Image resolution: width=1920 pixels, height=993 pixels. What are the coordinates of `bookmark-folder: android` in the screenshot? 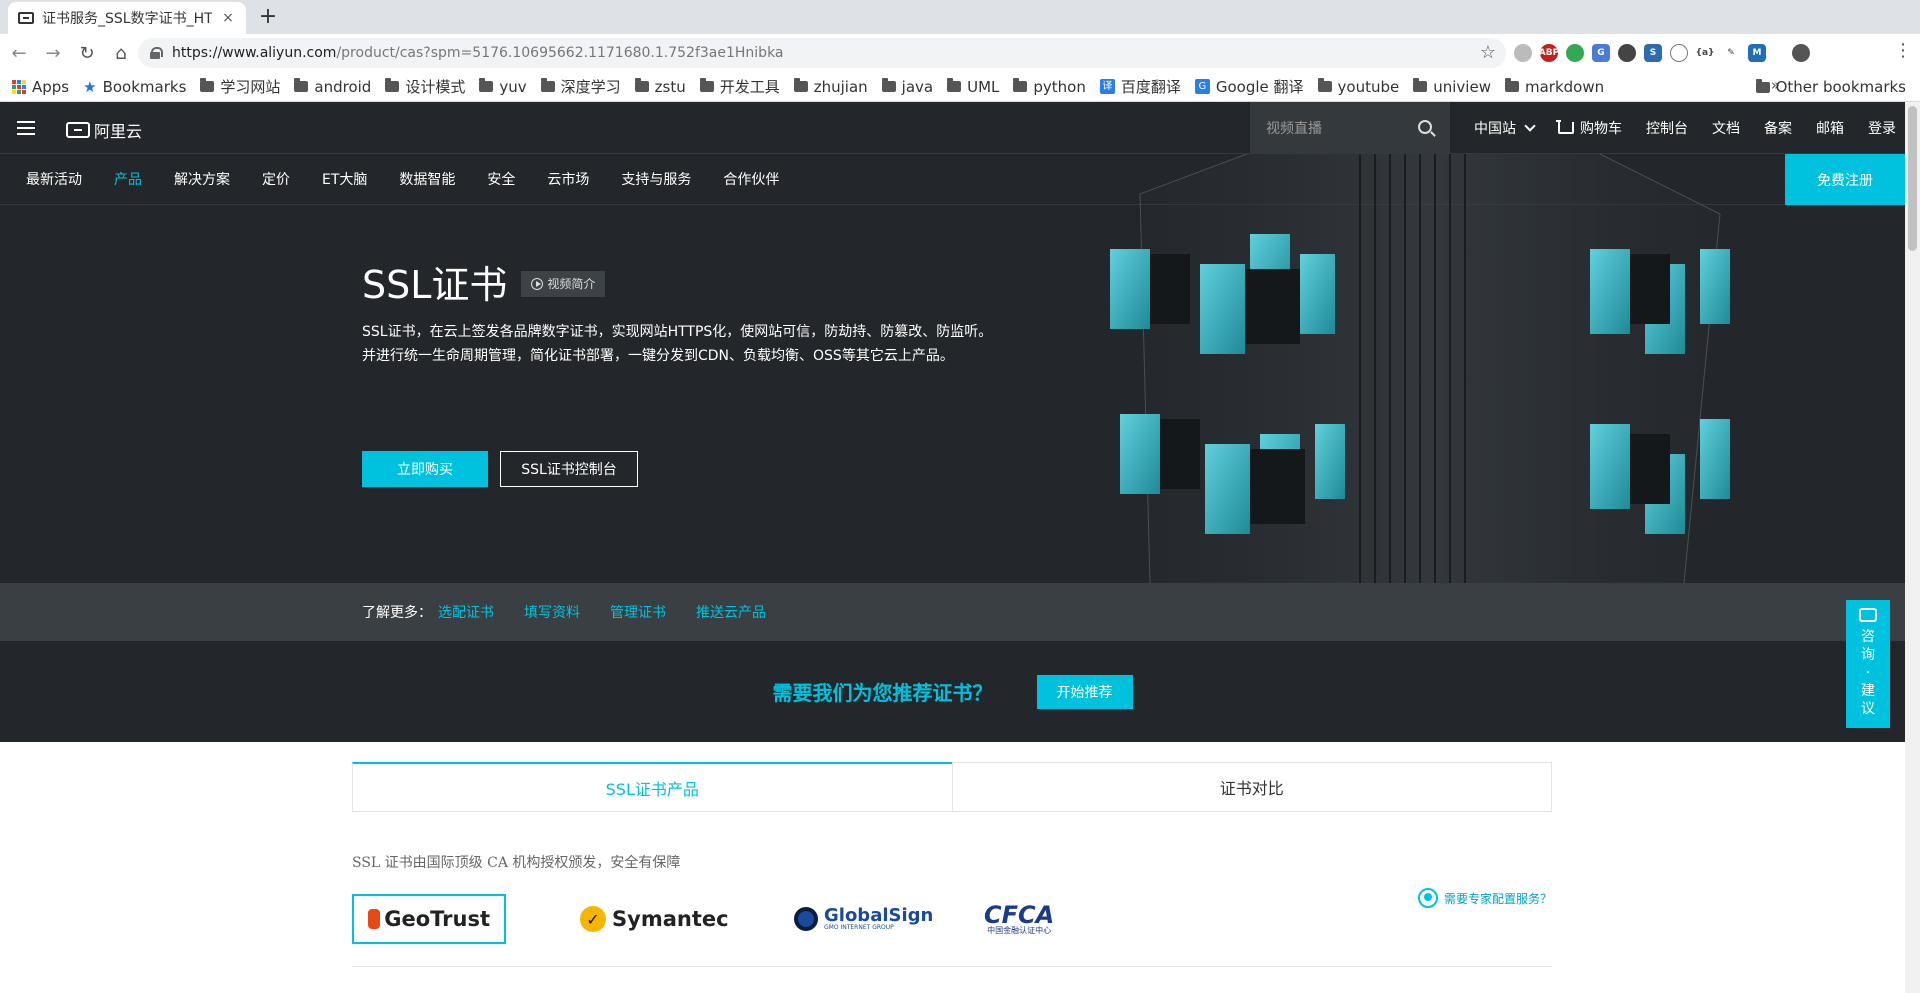 It's located at (332, 87).